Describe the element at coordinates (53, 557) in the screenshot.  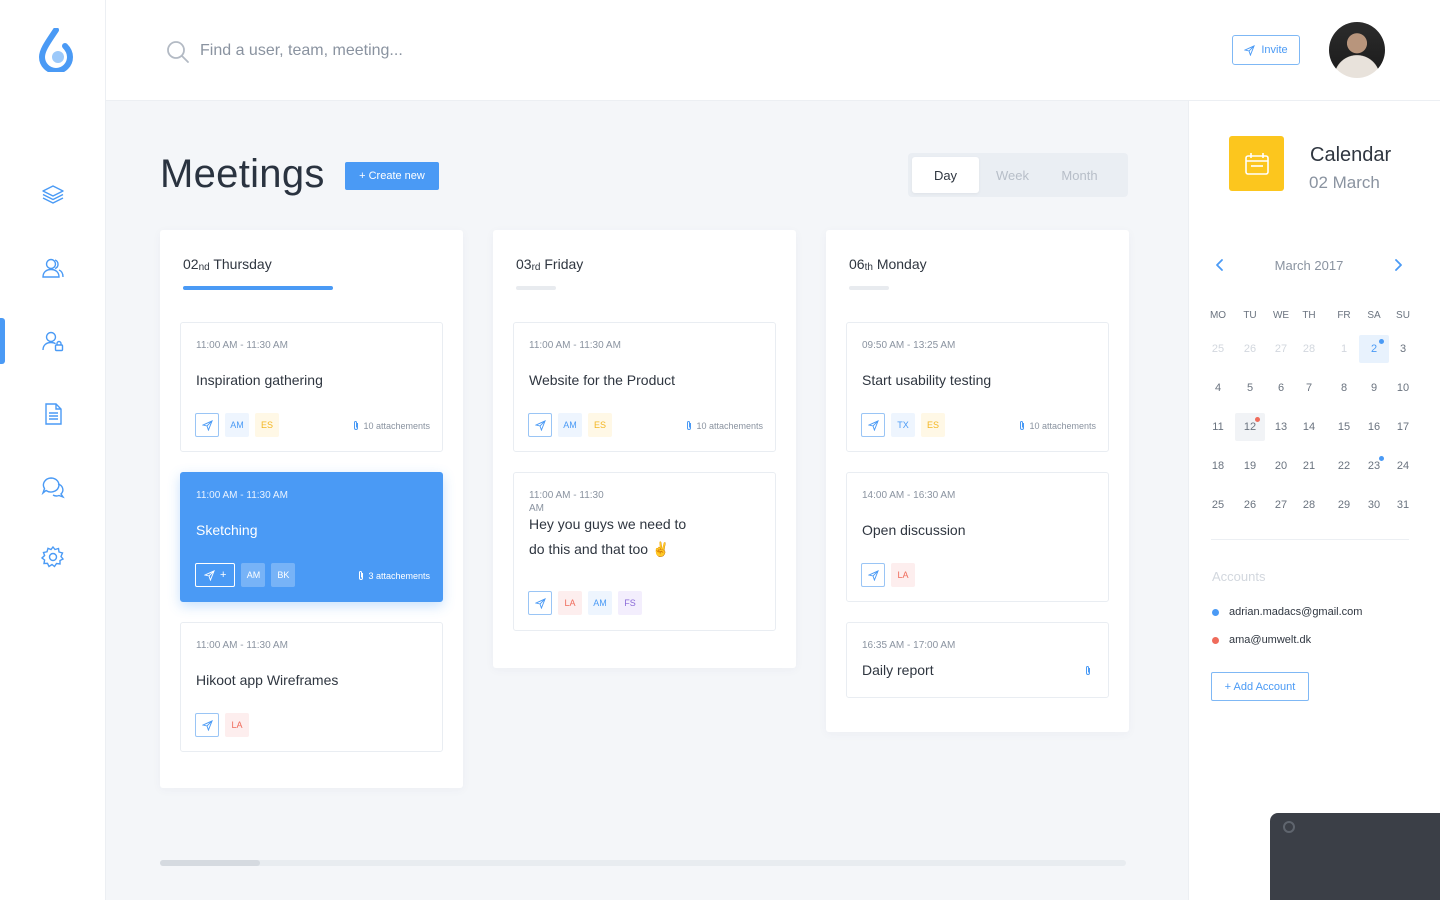
I see `nav-item-settings` at that location.